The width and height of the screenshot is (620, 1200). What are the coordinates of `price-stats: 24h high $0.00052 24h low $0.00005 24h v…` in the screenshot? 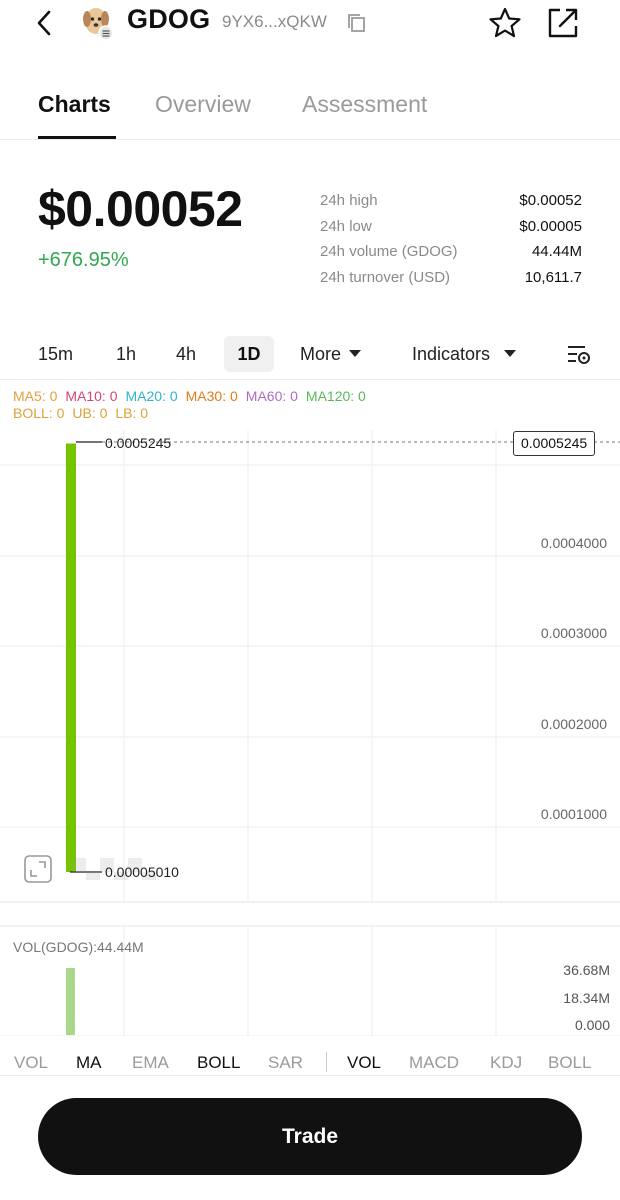 It's located at (451, 239).